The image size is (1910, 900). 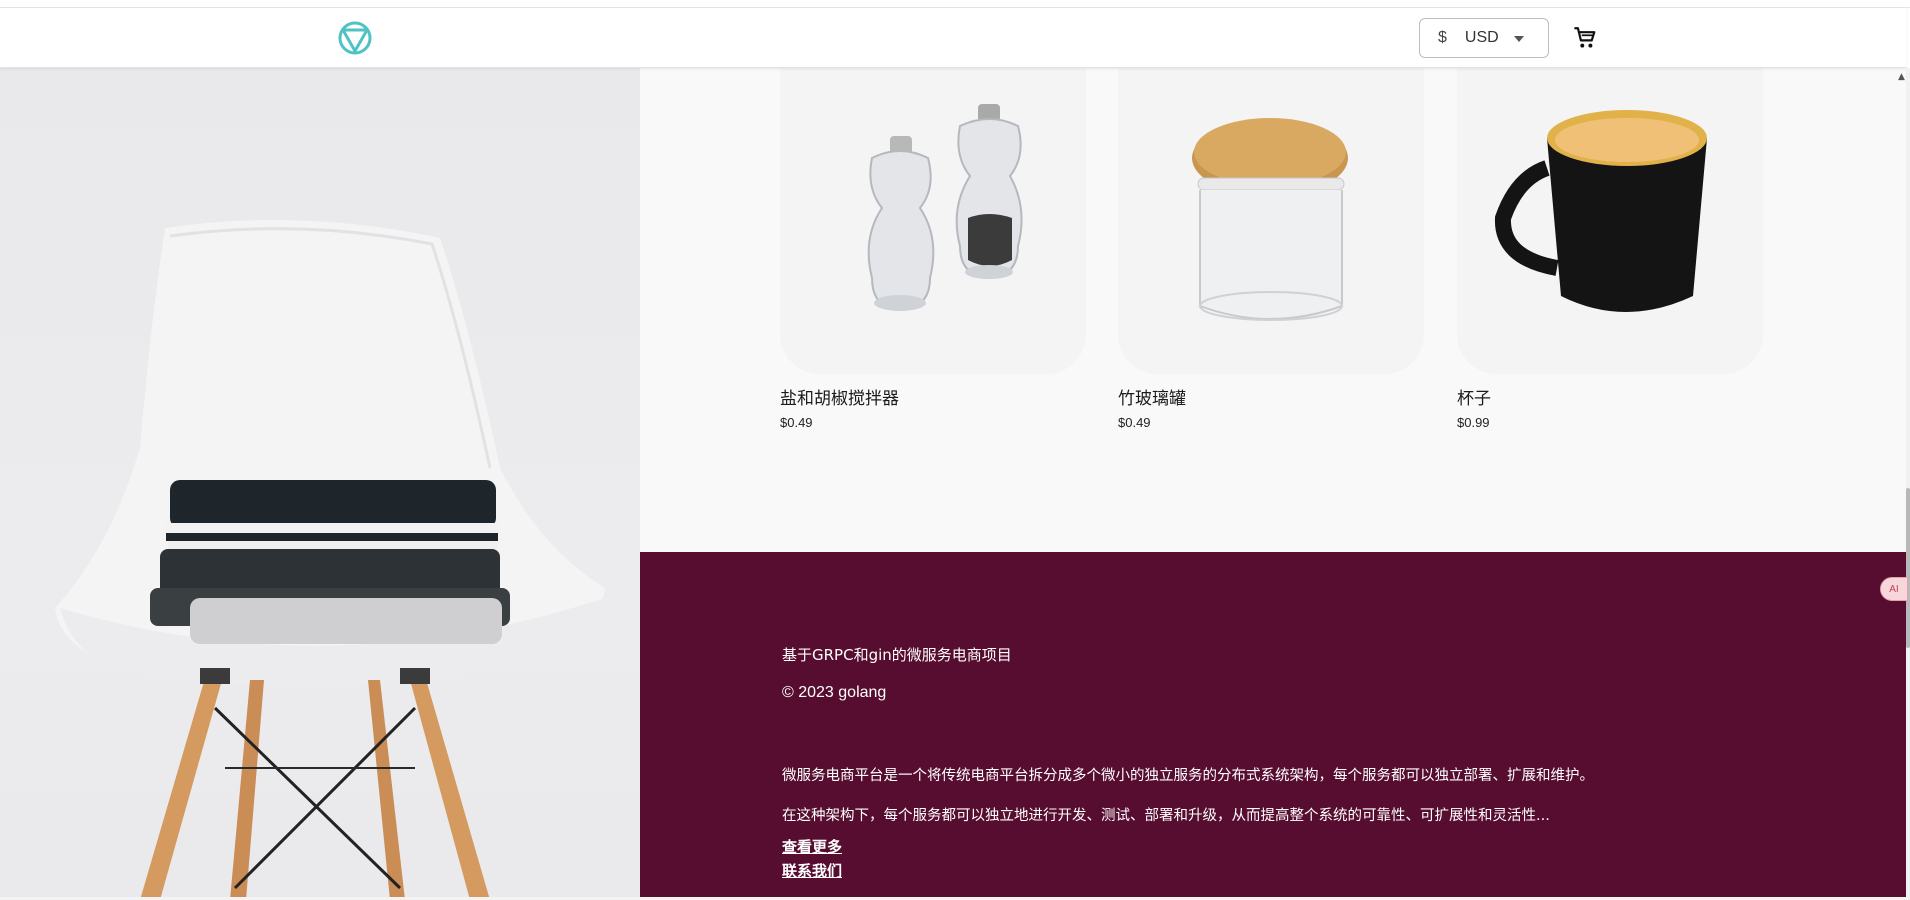 I want to click on brand-logo-icon, so click(x=355, y=38).